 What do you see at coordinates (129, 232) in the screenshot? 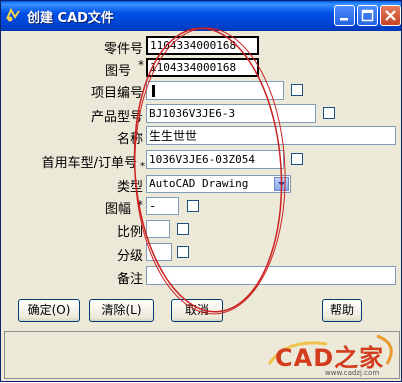
I see `scale-label: 比例` at bounding box center [129, 232].